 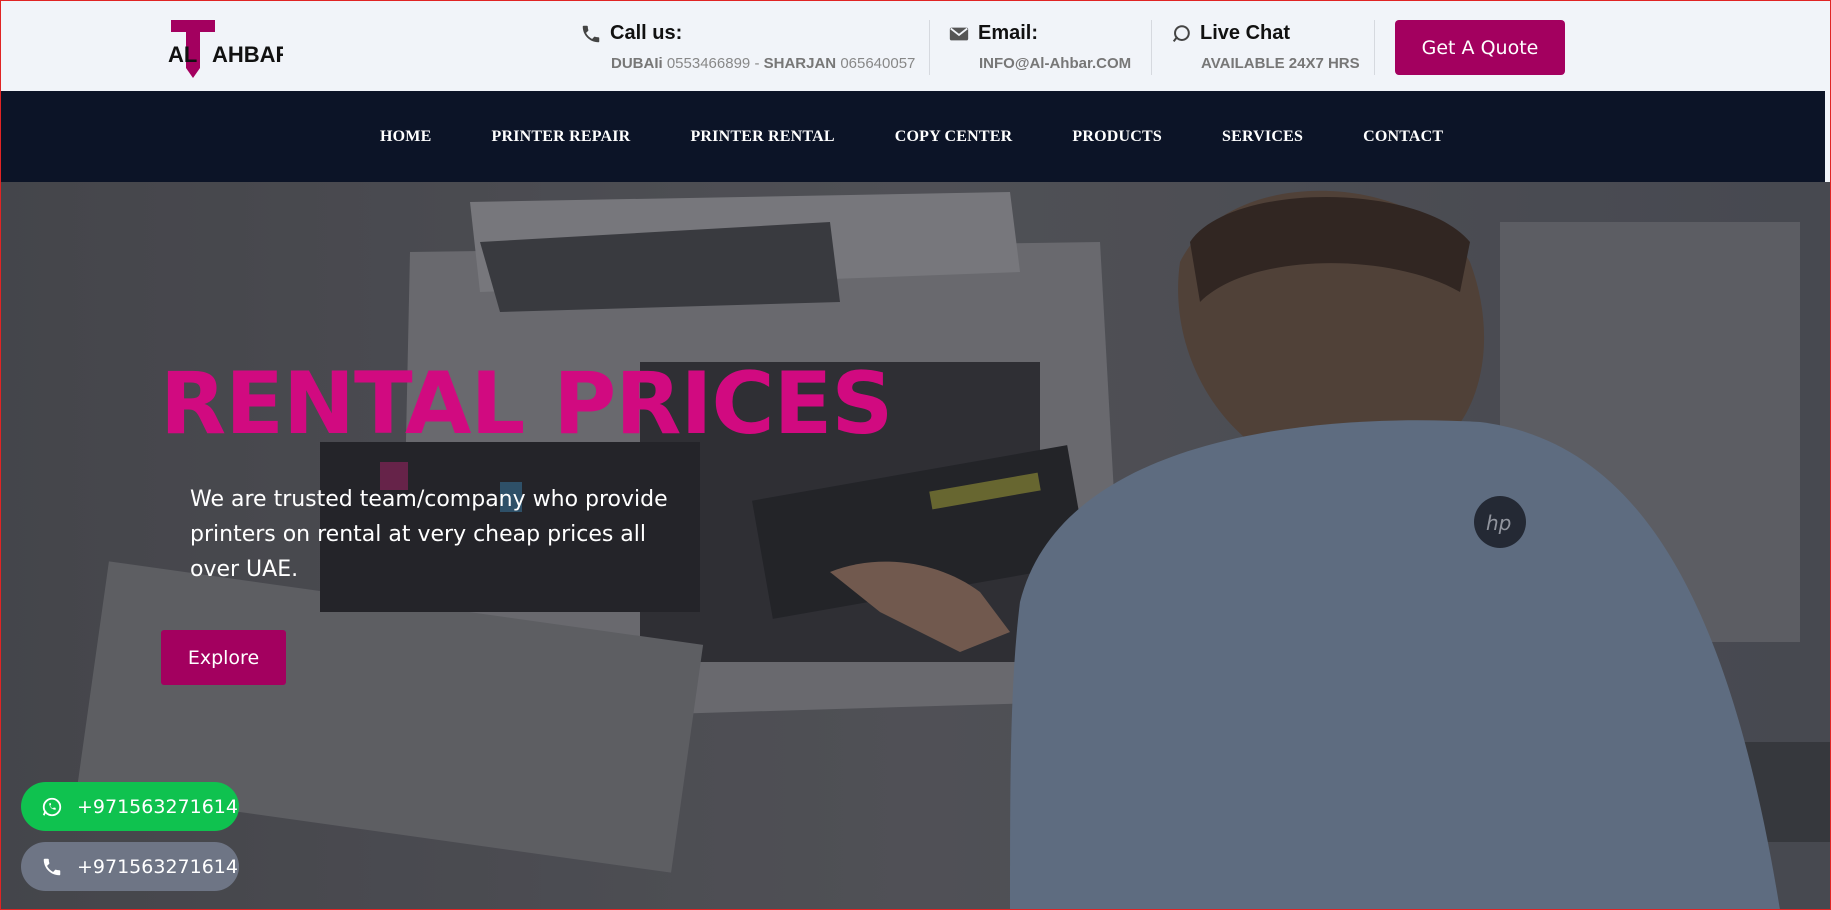 What do you see at coordinates (646, 33) in the screenshot?
I see `call-us-title: Call us:` at bounding box center [646, 33].